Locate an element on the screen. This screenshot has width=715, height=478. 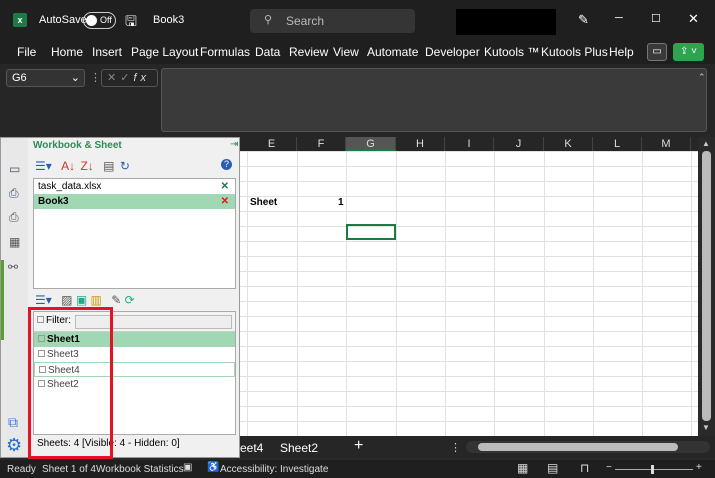
share-button: ⇪ ˅ is located at coordinates (688, 52).